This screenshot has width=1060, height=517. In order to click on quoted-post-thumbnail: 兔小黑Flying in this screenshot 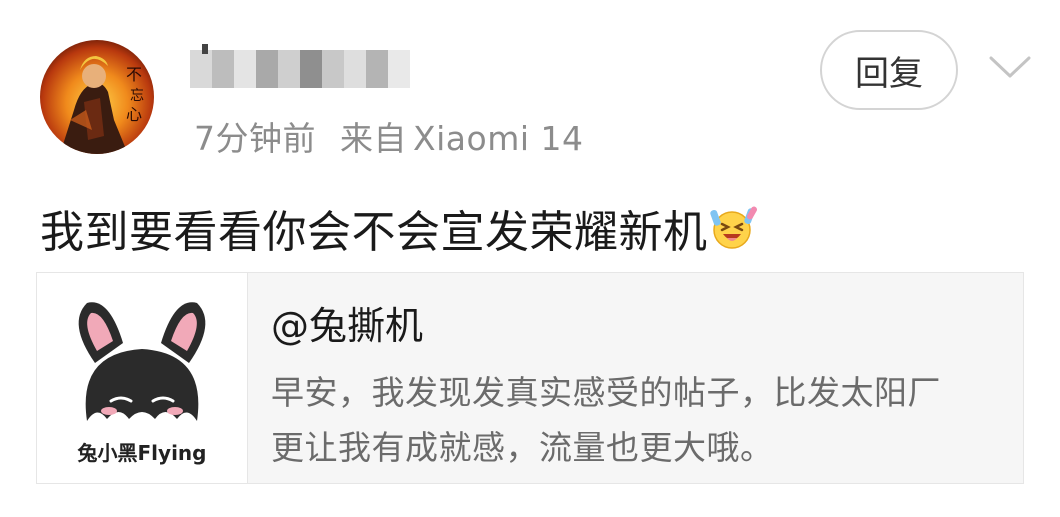, I will do `click(142, 378)`.